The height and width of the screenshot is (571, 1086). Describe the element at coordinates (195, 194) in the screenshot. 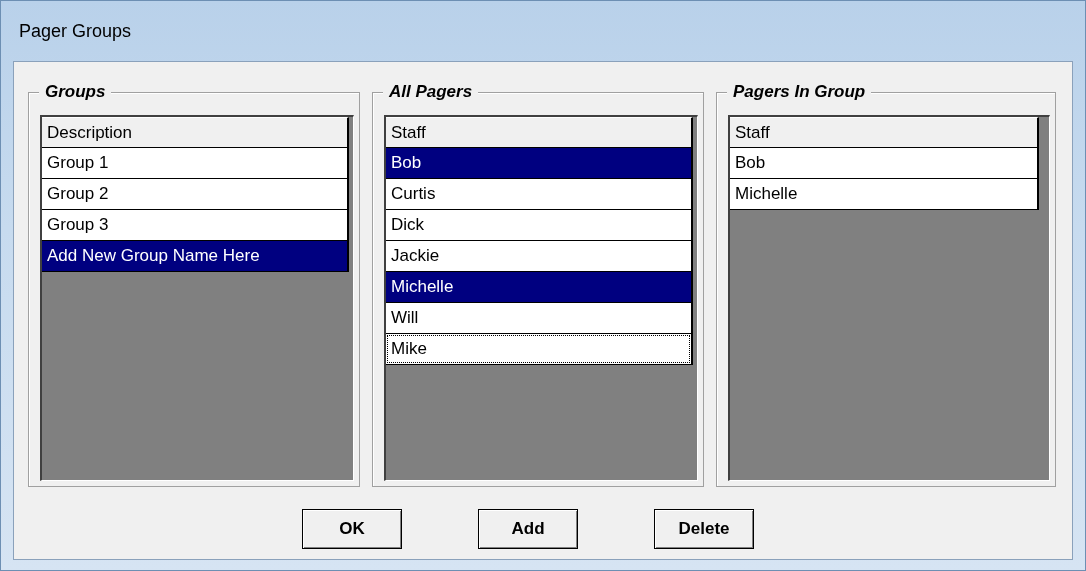

I see `list-row: Group 2` at that location.